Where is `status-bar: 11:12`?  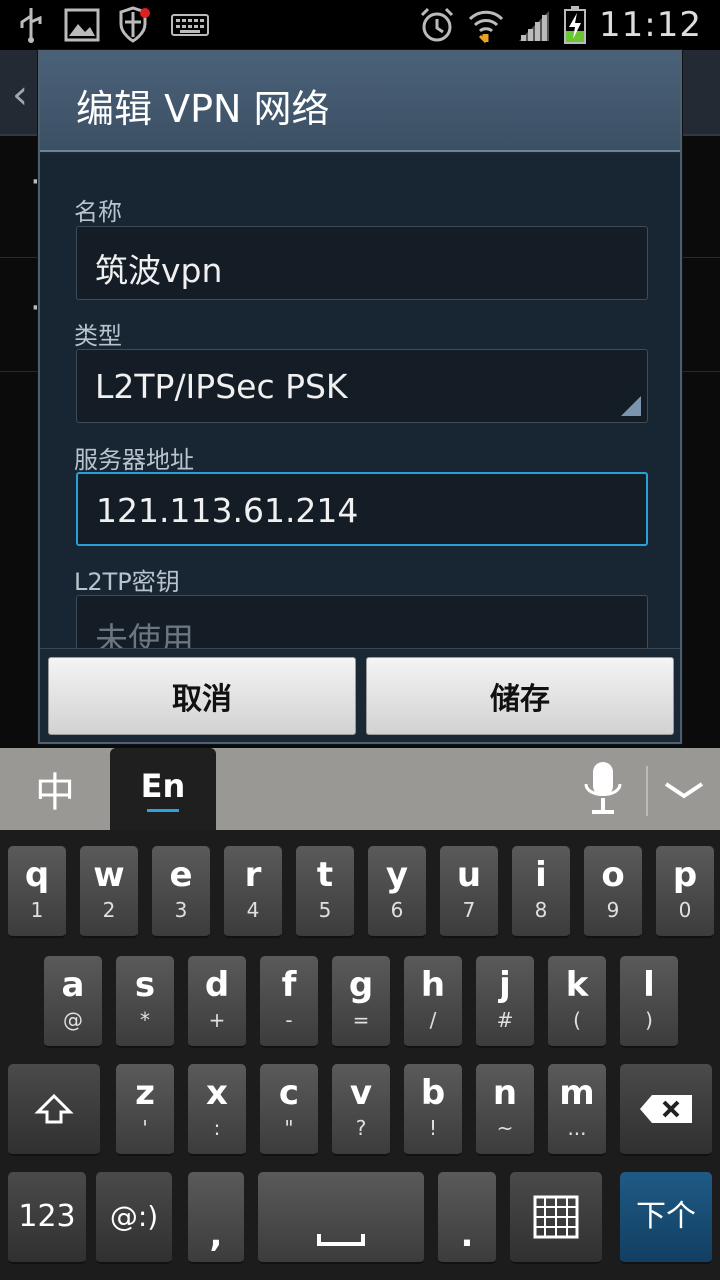 status-bar: 11:12 is located at coordinates (360, 25).